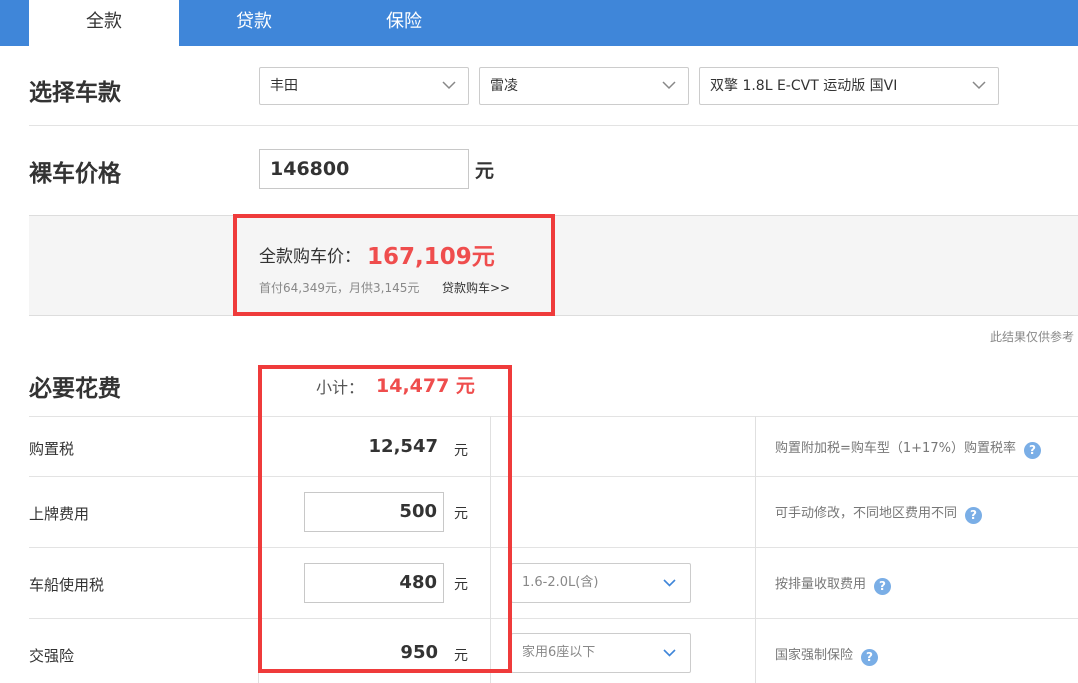 The width and height of the screenshot is (1078, 683). I want to click on tab-bar: 全款 贷款 保险, so click(539, 23).